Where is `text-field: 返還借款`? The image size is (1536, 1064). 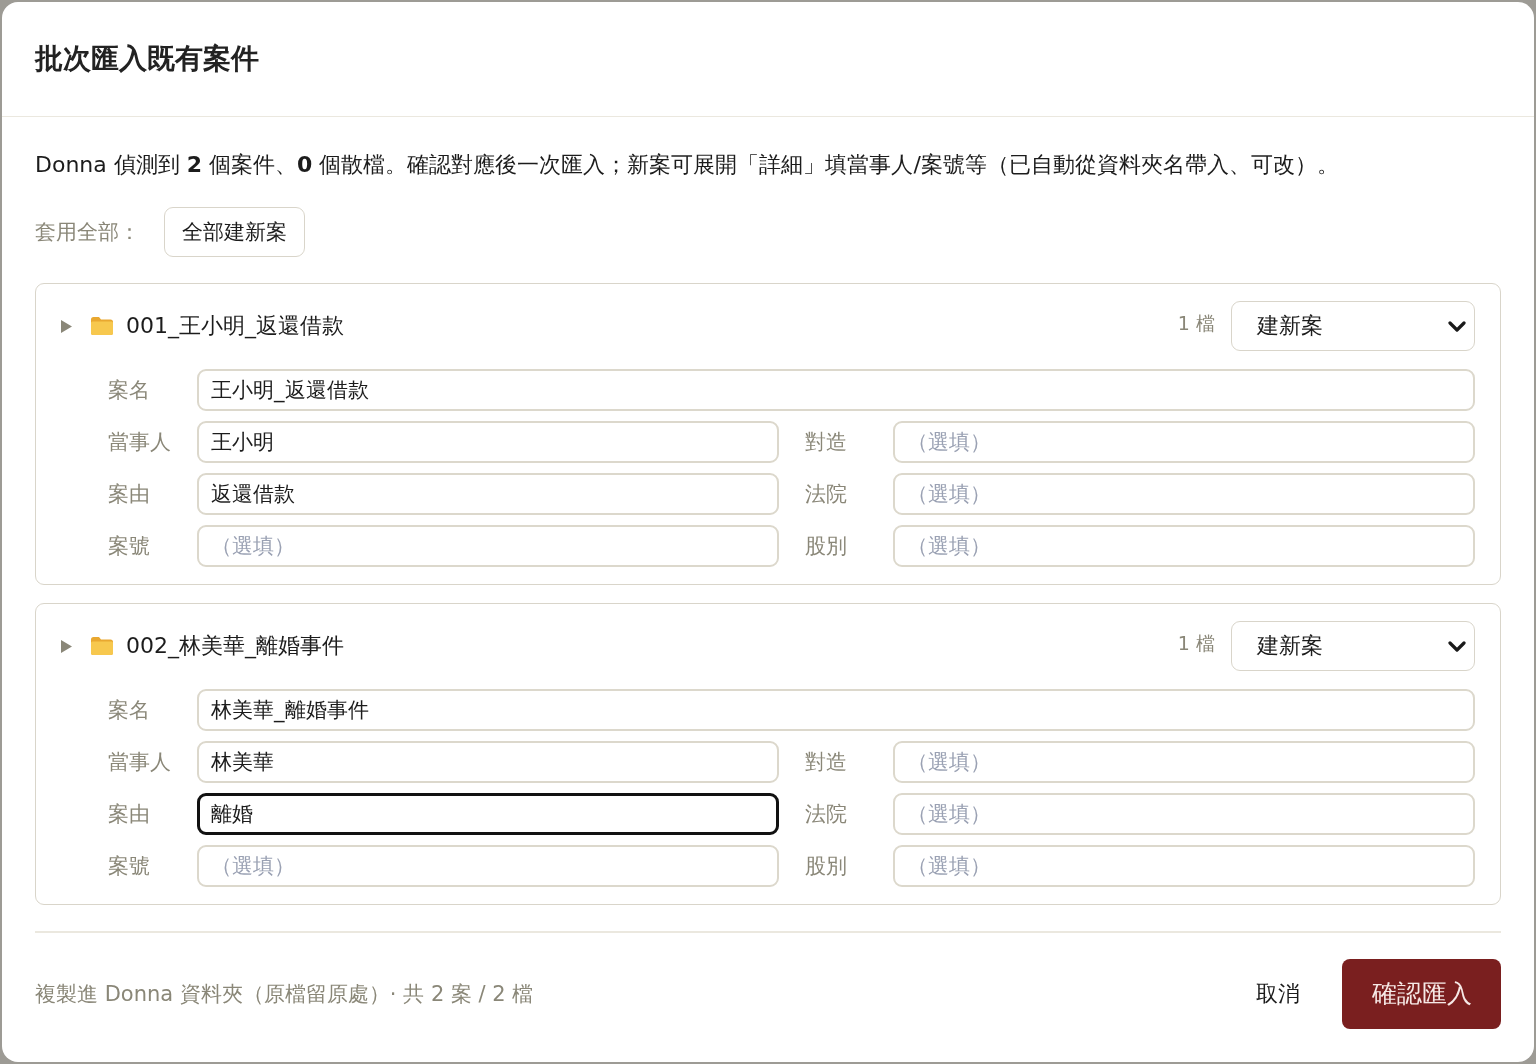
text-field: 返還借款 is located at coordinates (488, 494).